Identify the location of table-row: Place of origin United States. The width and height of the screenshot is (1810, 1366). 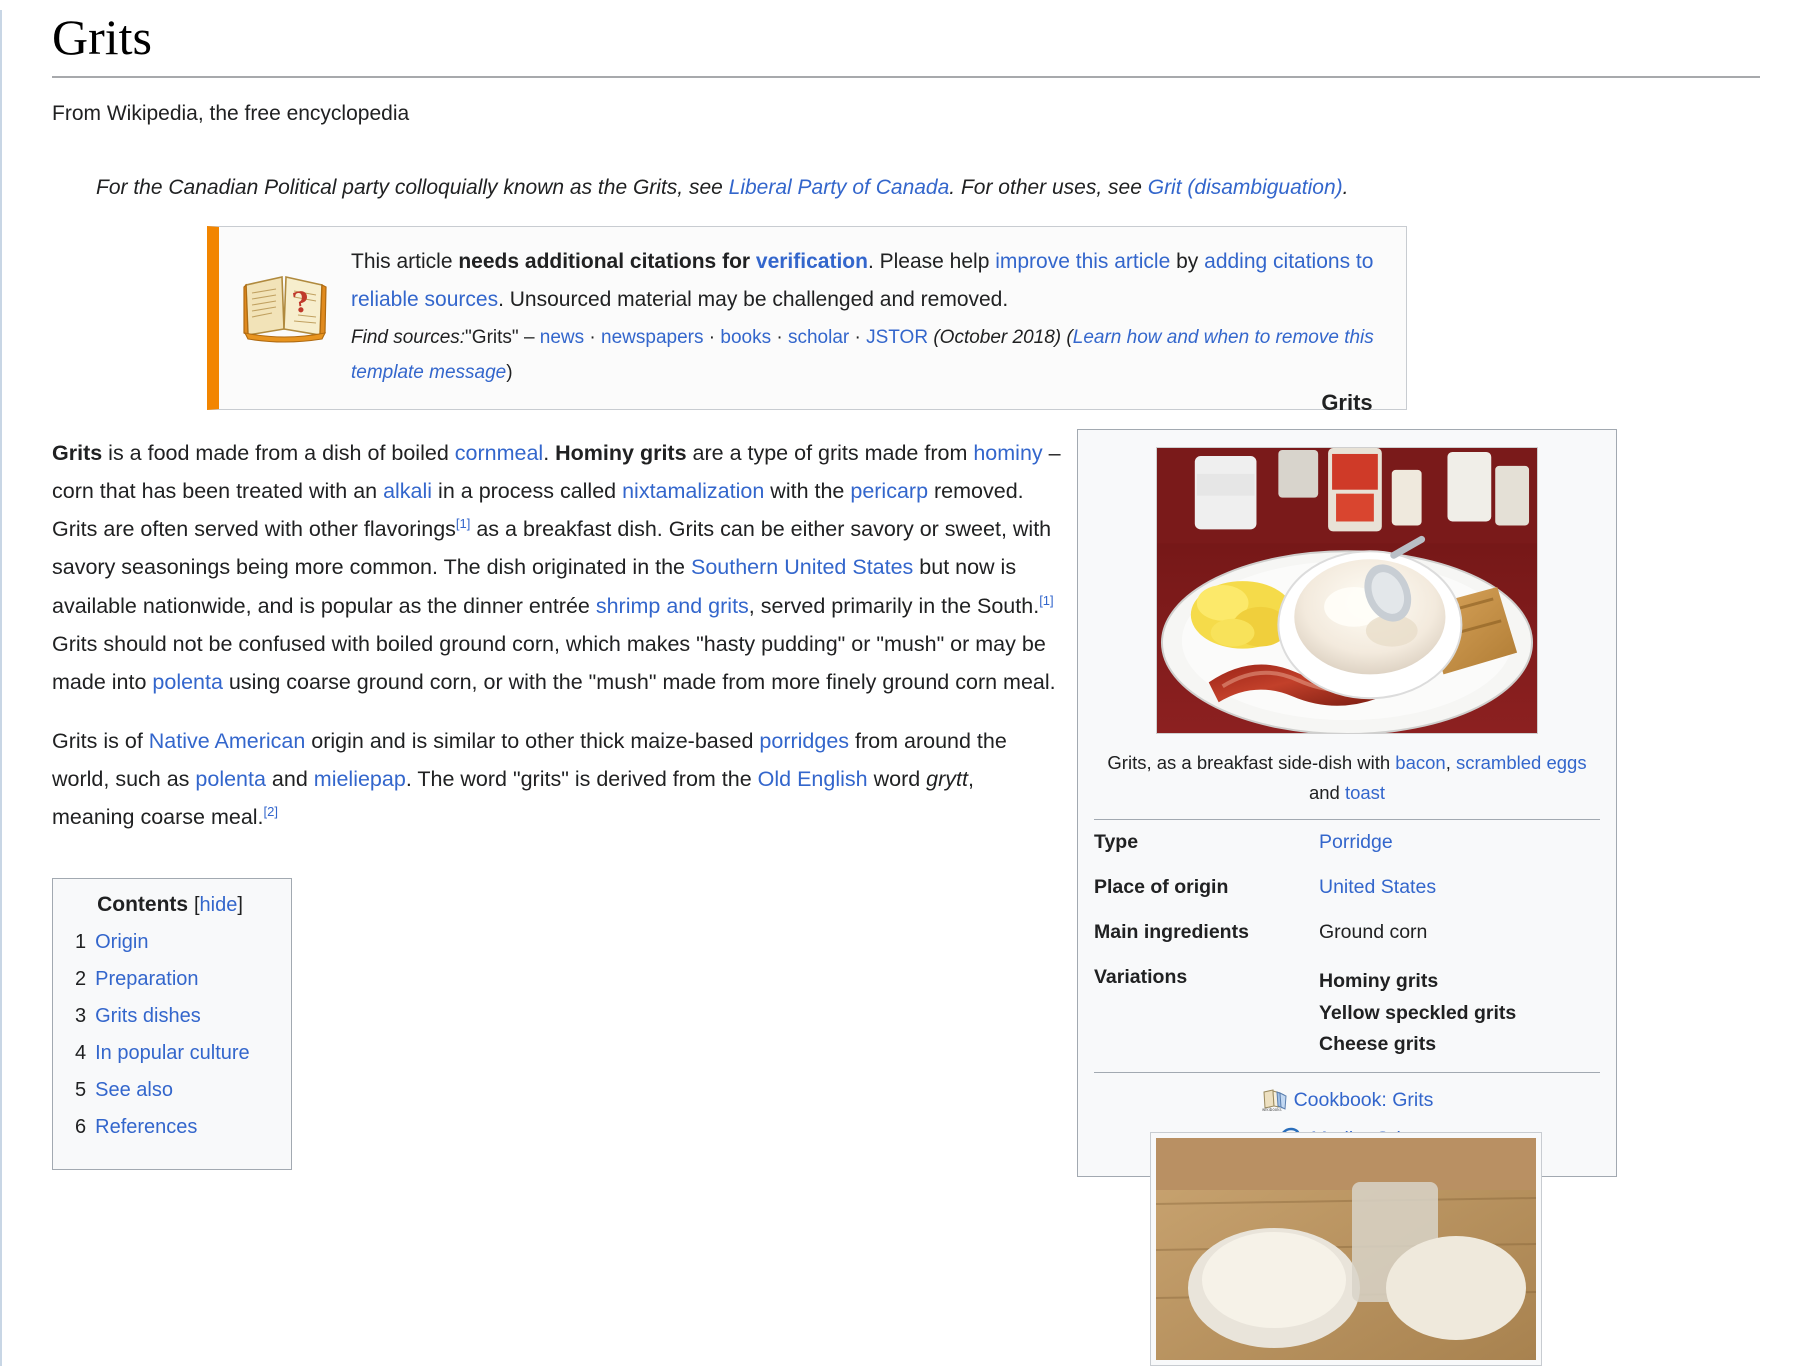
(1347, 887).